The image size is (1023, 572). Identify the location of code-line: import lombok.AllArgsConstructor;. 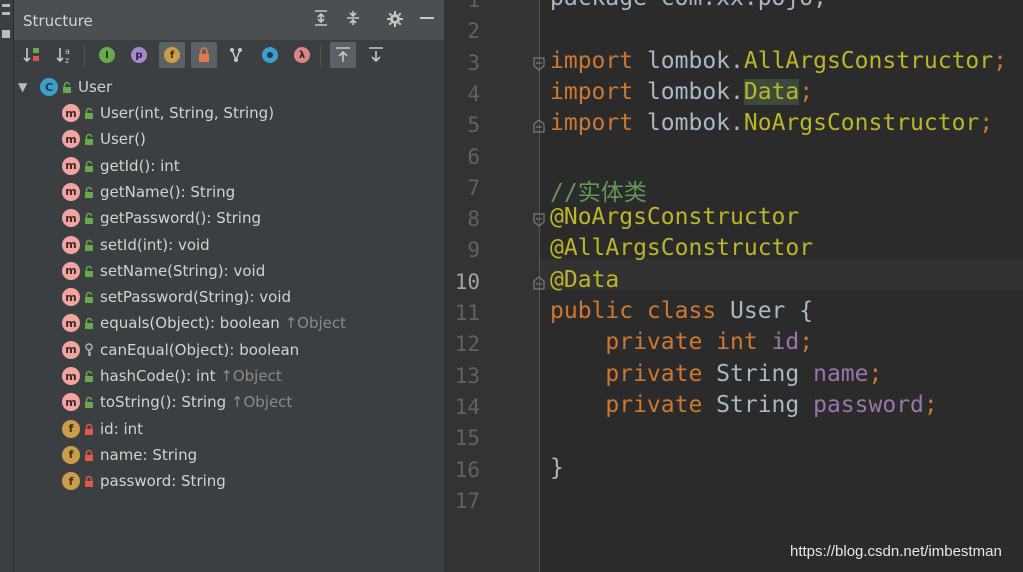
(778, 61).